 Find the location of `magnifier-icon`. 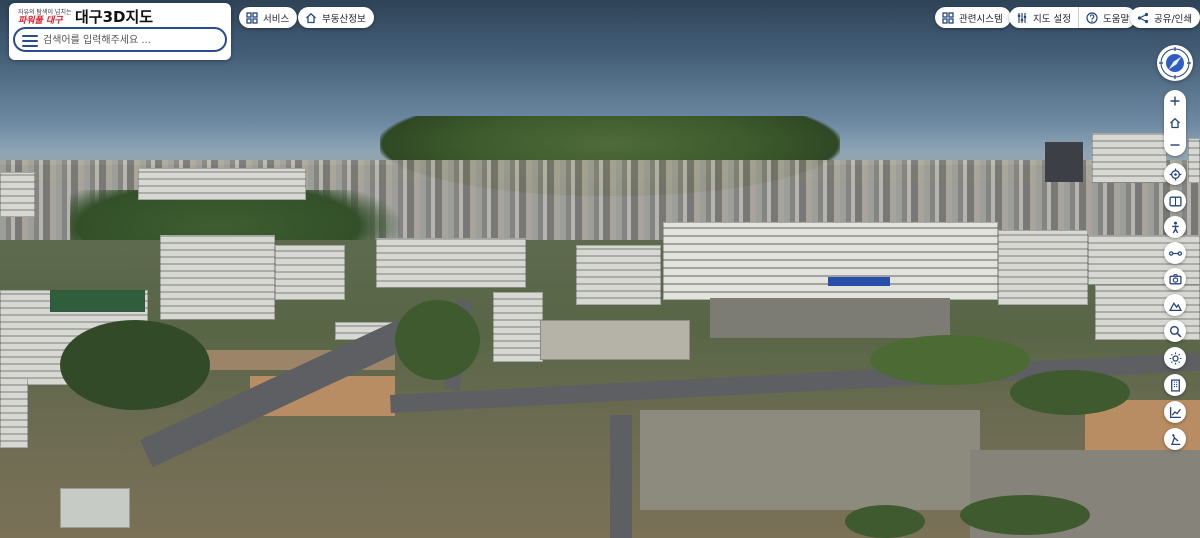

magnifier-icon is located at coordinates (1175, 331).